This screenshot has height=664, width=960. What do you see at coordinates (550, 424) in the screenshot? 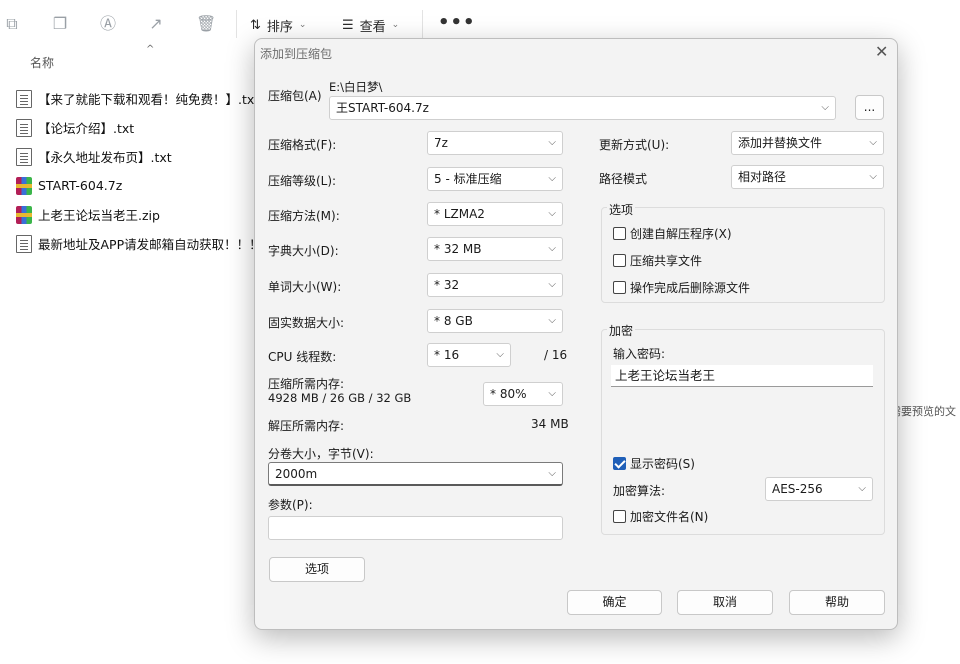
I see `mem-decomp-value: 34 MB` at bounding box center [550, 424].